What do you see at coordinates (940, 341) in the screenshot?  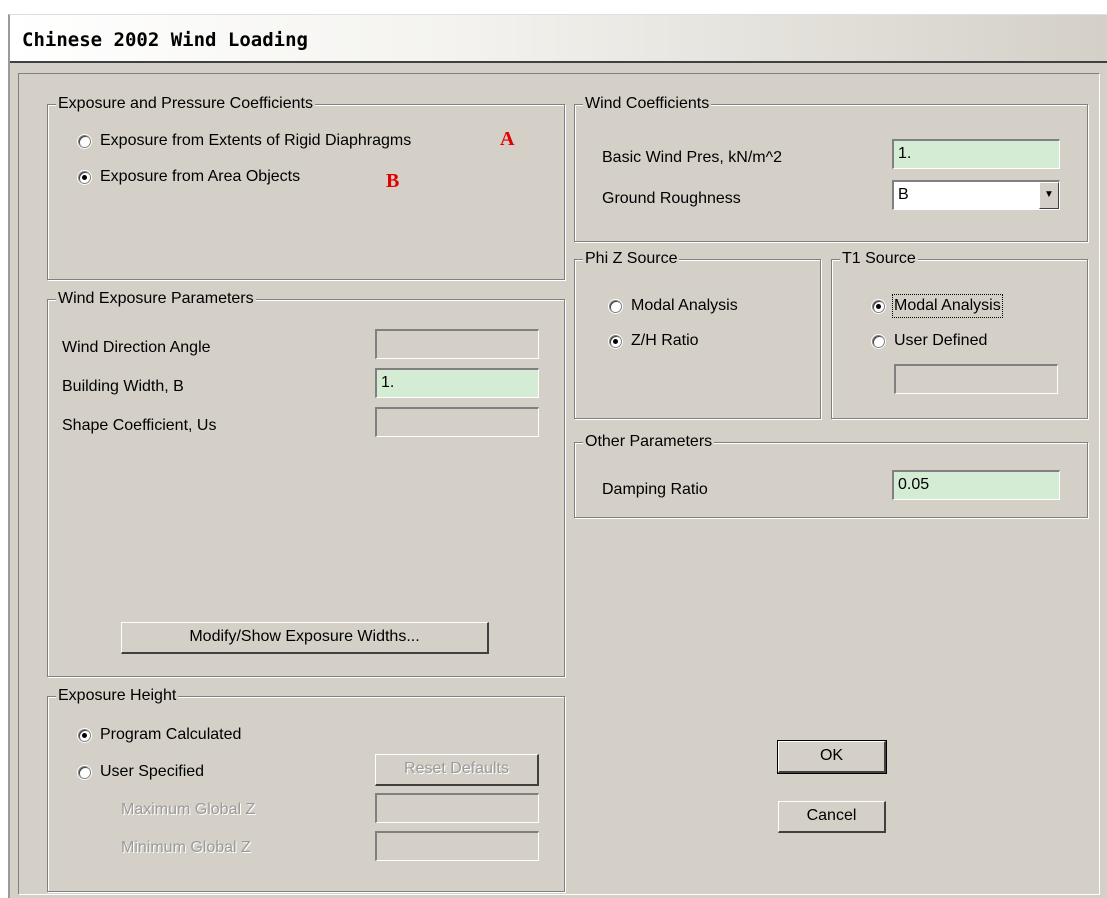 I see `label-t1-user-defined: User Defined` at bounding box center [940, 341].